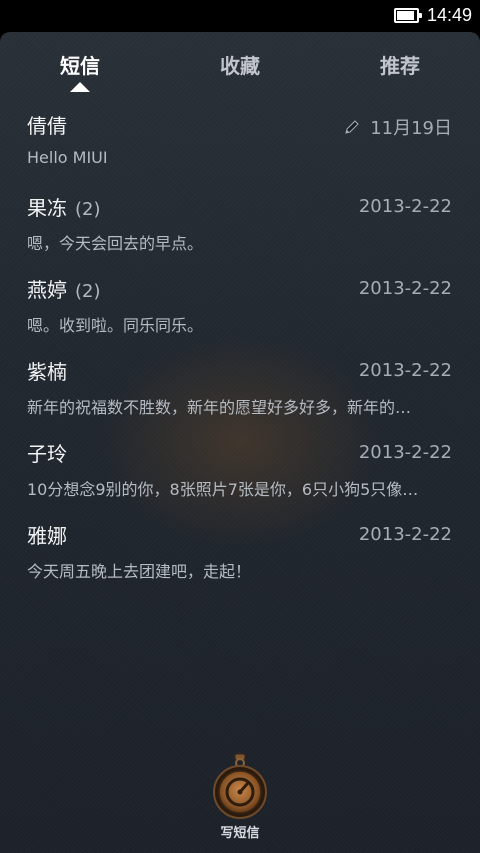  I want to click on contact-name: 紫楠, so click(51, 370).